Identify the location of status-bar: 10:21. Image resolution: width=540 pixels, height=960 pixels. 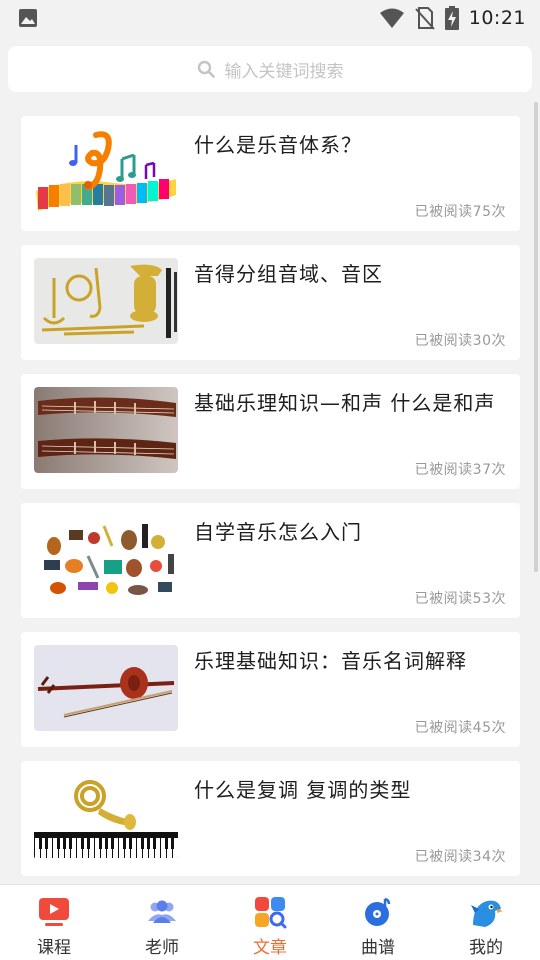
(270, 18).